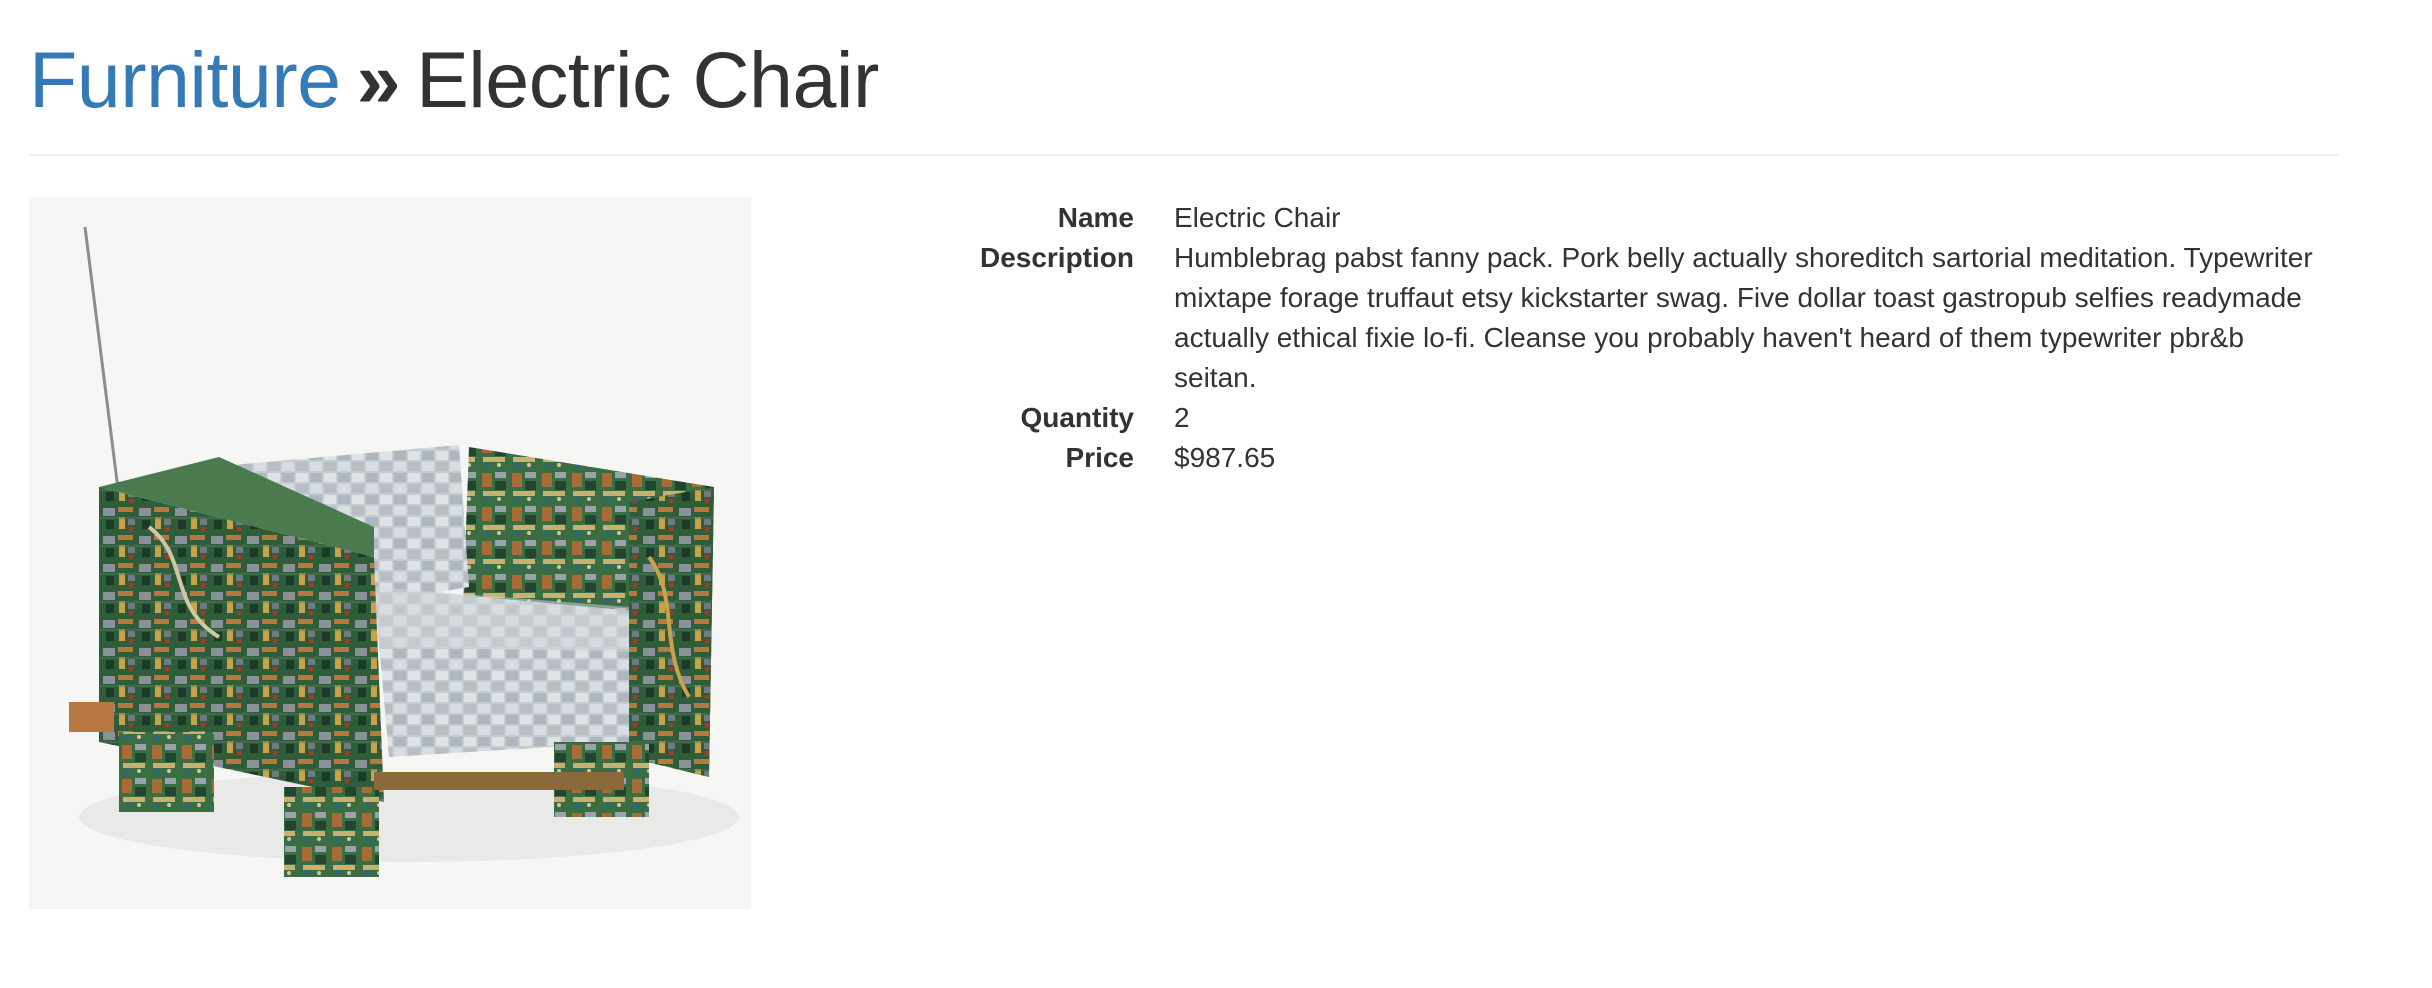 The width and height of the screenshot is (2432, 988). What do you see at coordinates (1590, 218) in the screenshot?
I see `detail-row-name: Name Electric Chair` at bounding box center [1590, 218].